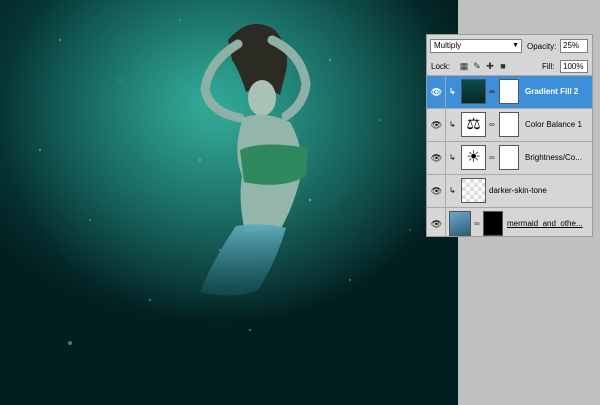  What do you see at coordinates (548, 66) in the screenshot?
I see `fill-label: Fill:` at bounding box center [548, 66].